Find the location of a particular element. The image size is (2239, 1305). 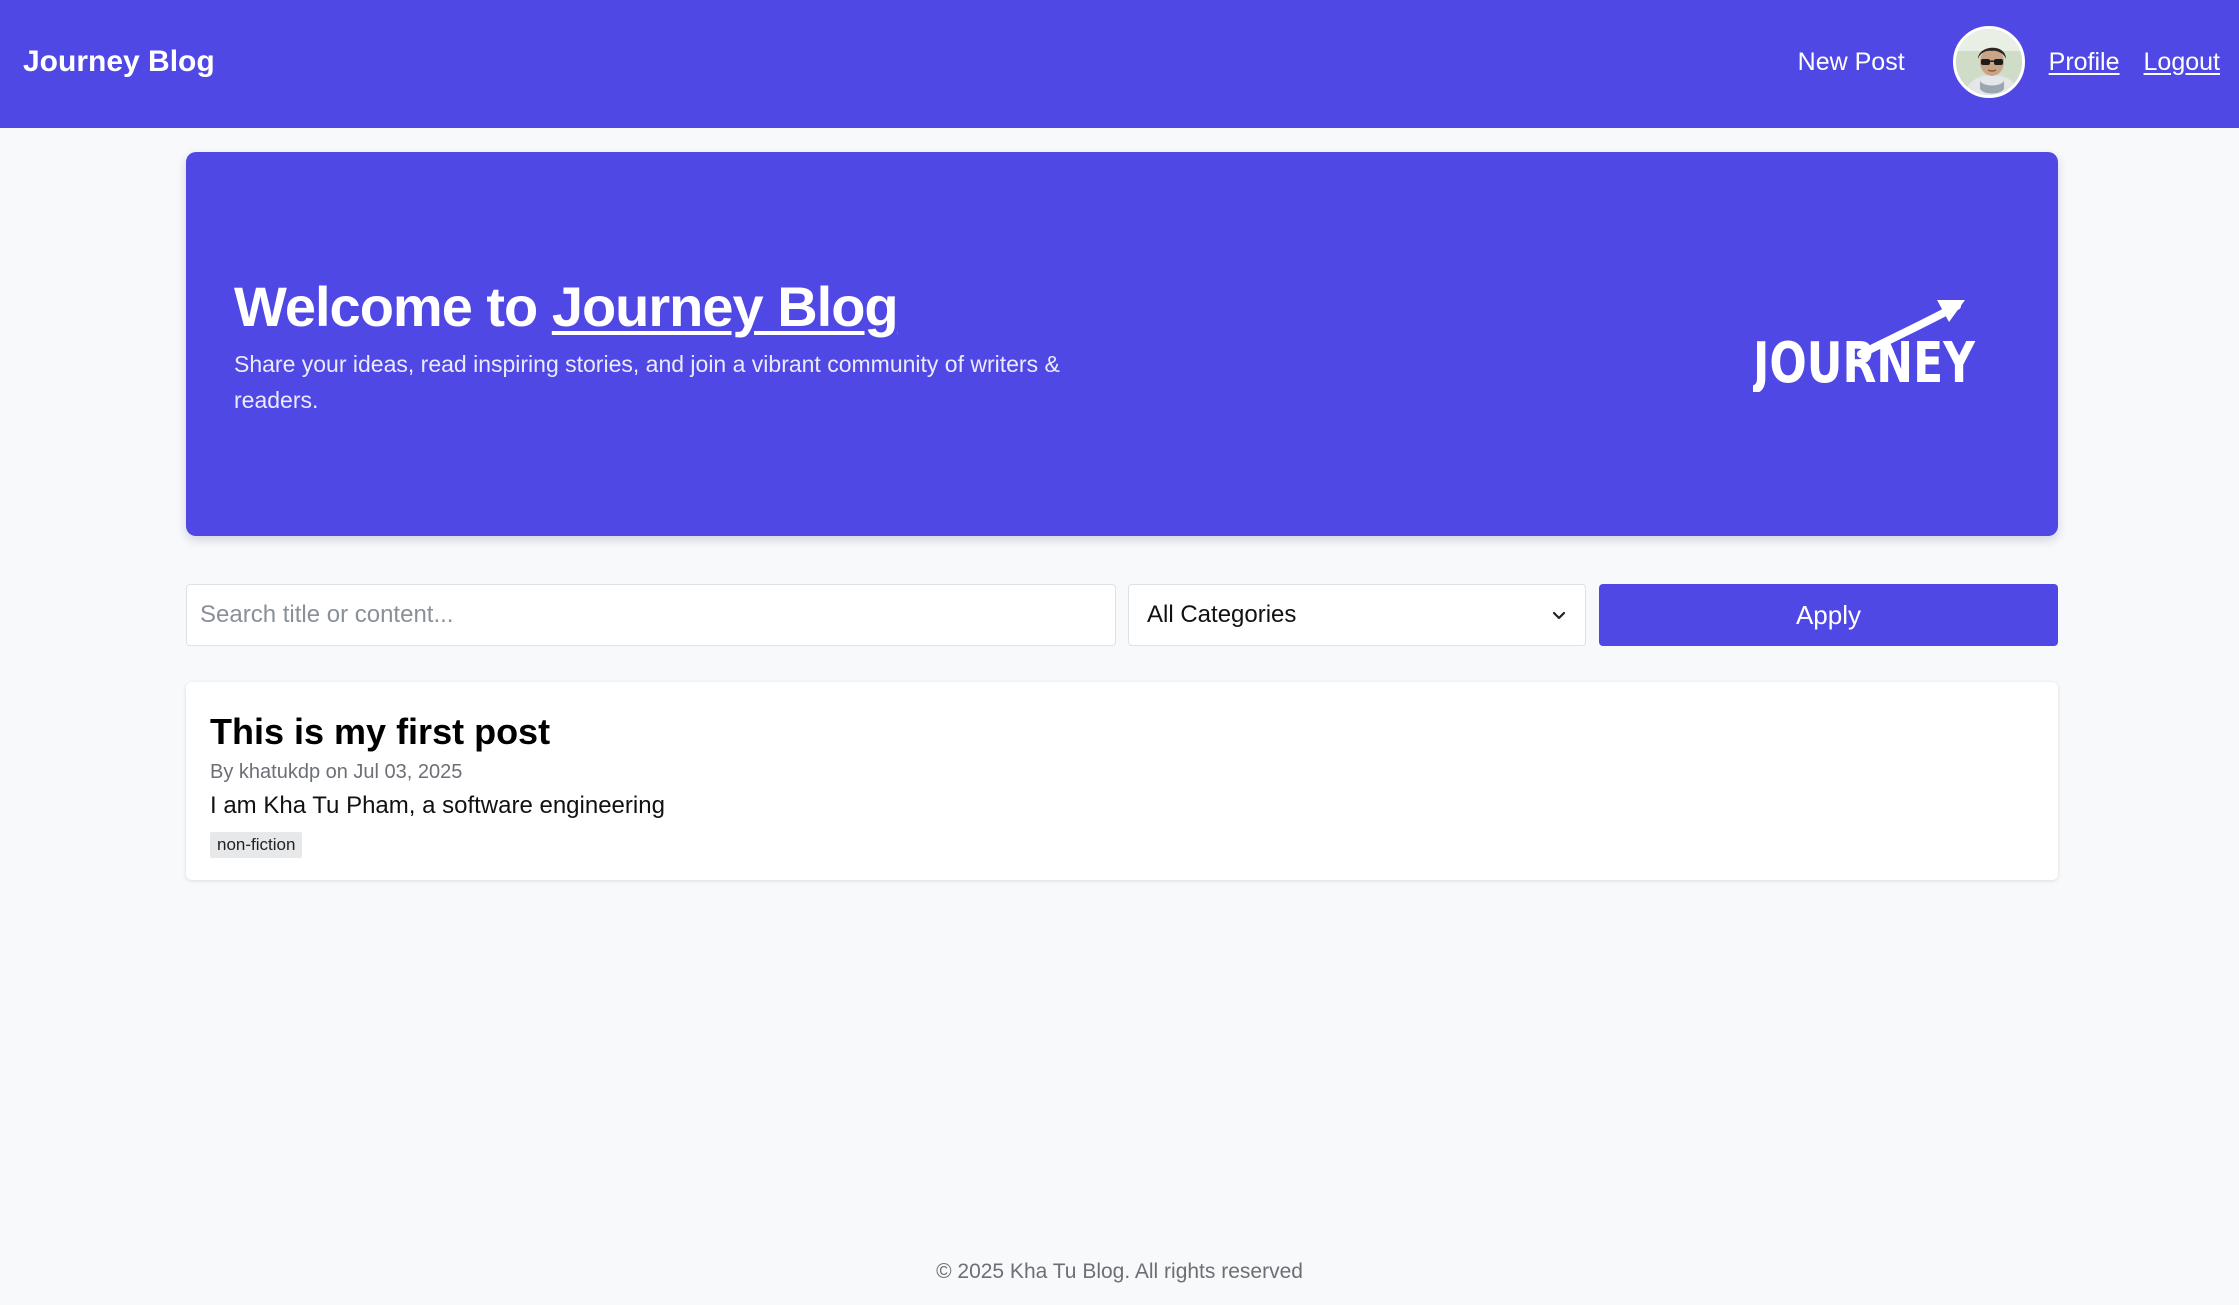

category-select: All Categories is located at coordinates (1357, 615).